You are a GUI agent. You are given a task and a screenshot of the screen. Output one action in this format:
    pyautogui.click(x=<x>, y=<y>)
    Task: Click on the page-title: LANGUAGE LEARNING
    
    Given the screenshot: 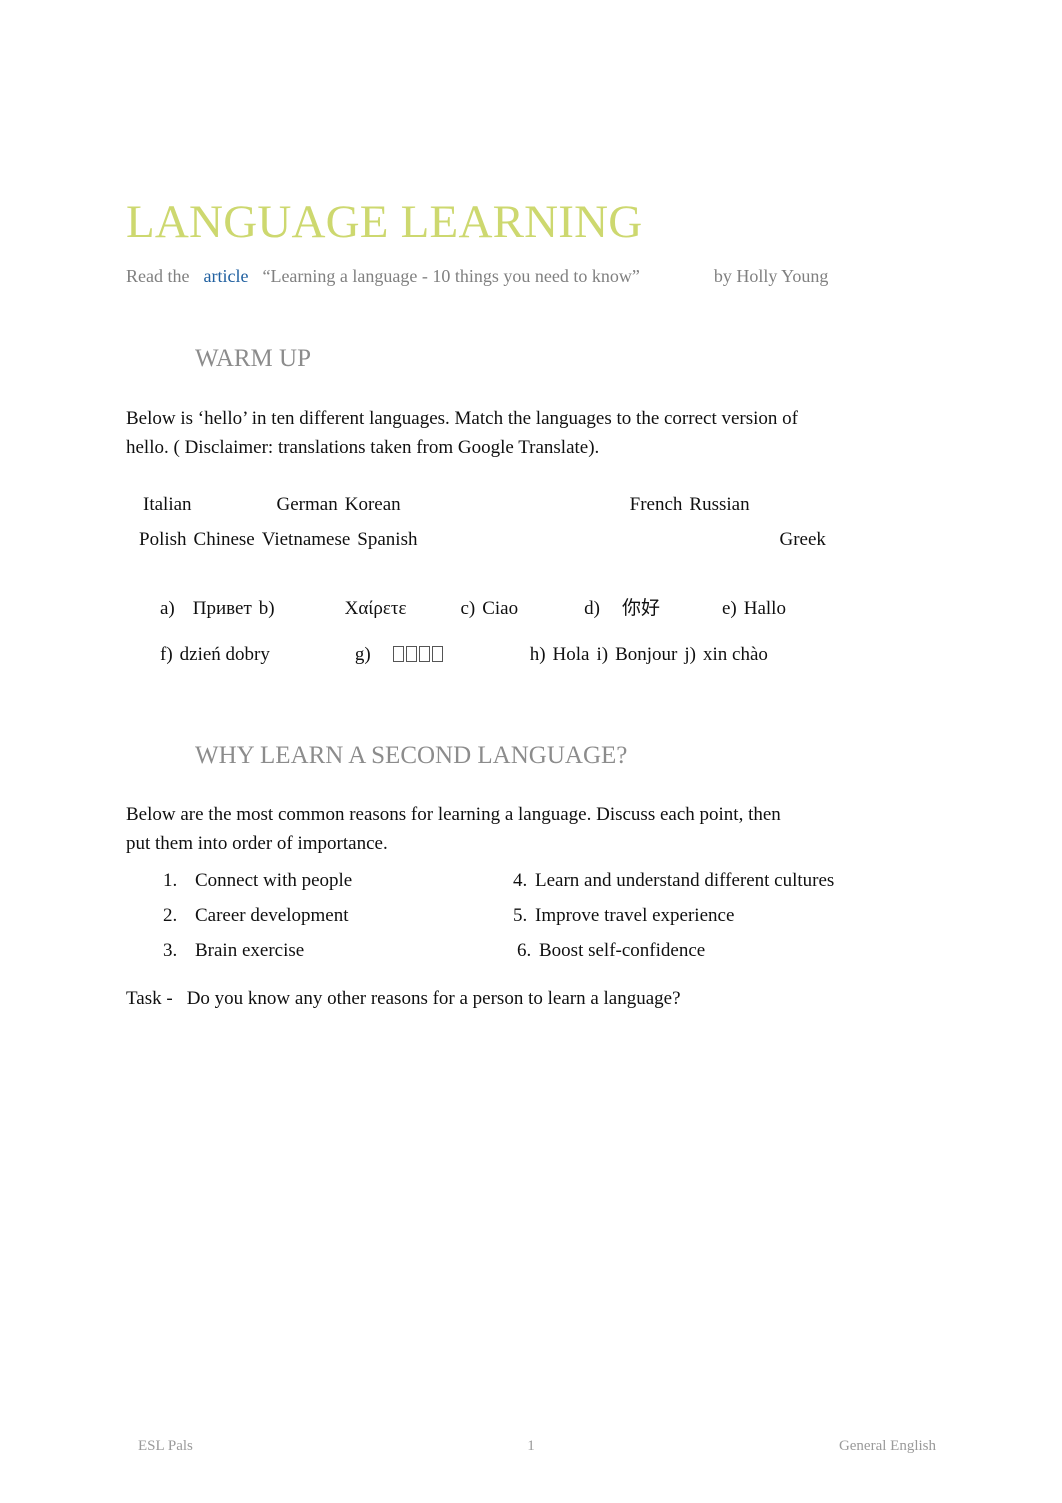 What is the action you would take?
    pyautogui.click(x=384, y=222)
    